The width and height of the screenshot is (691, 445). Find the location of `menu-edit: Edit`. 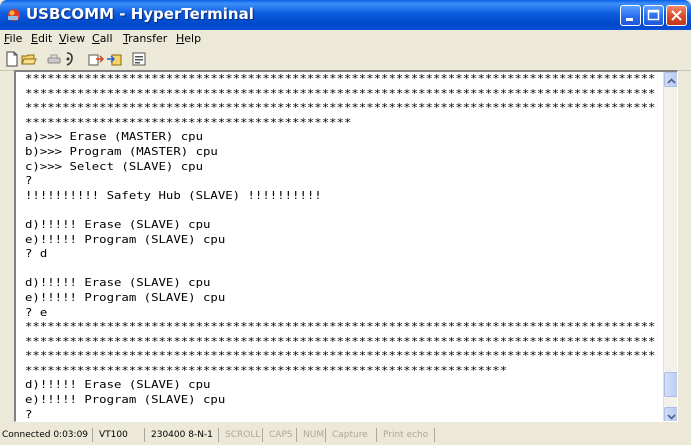

menu-edit: Edit is located at coordinates (41, 38).